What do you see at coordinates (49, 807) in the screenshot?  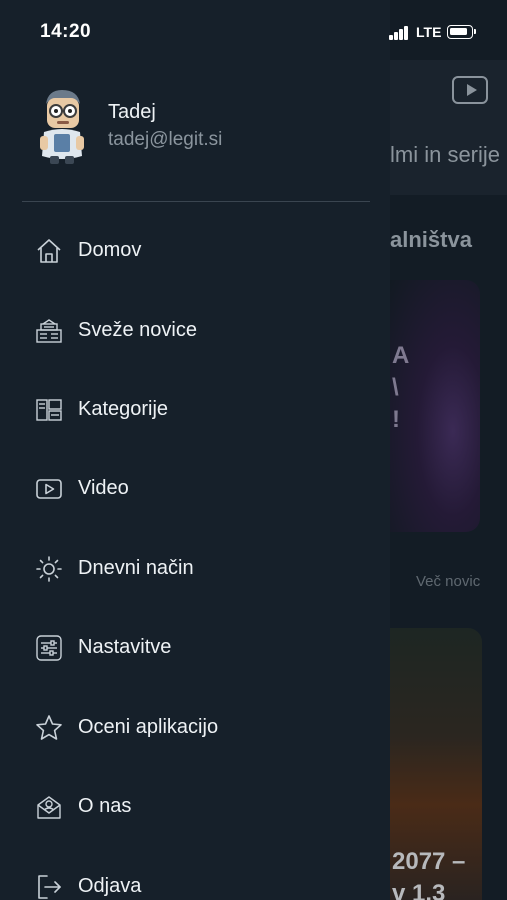 I see `about-mail-icon` at bounding box center [49, 807].